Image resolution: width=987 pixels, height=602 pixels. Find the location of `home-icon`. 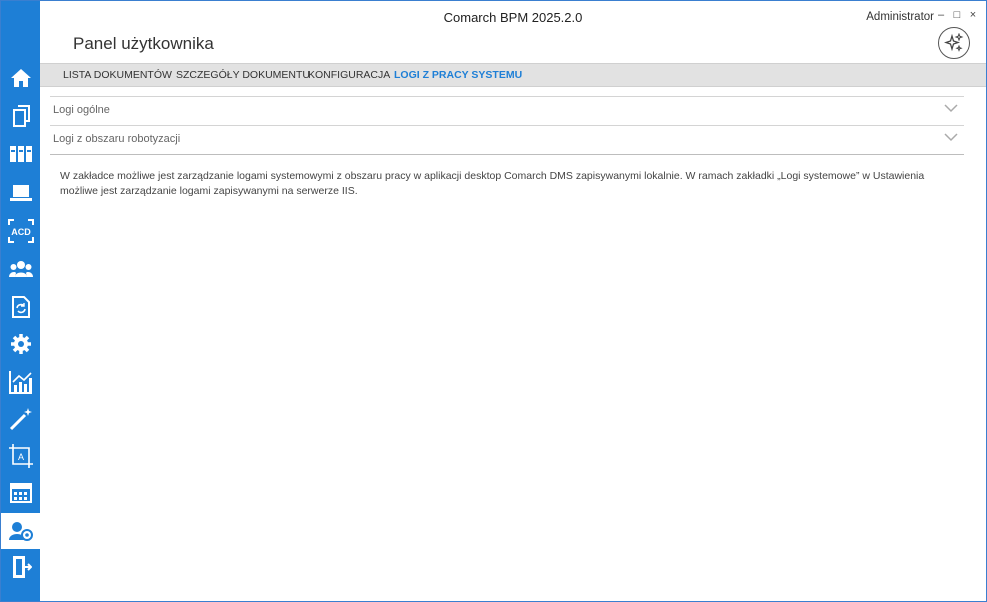

home-icon is located at coordinates (20, 78).